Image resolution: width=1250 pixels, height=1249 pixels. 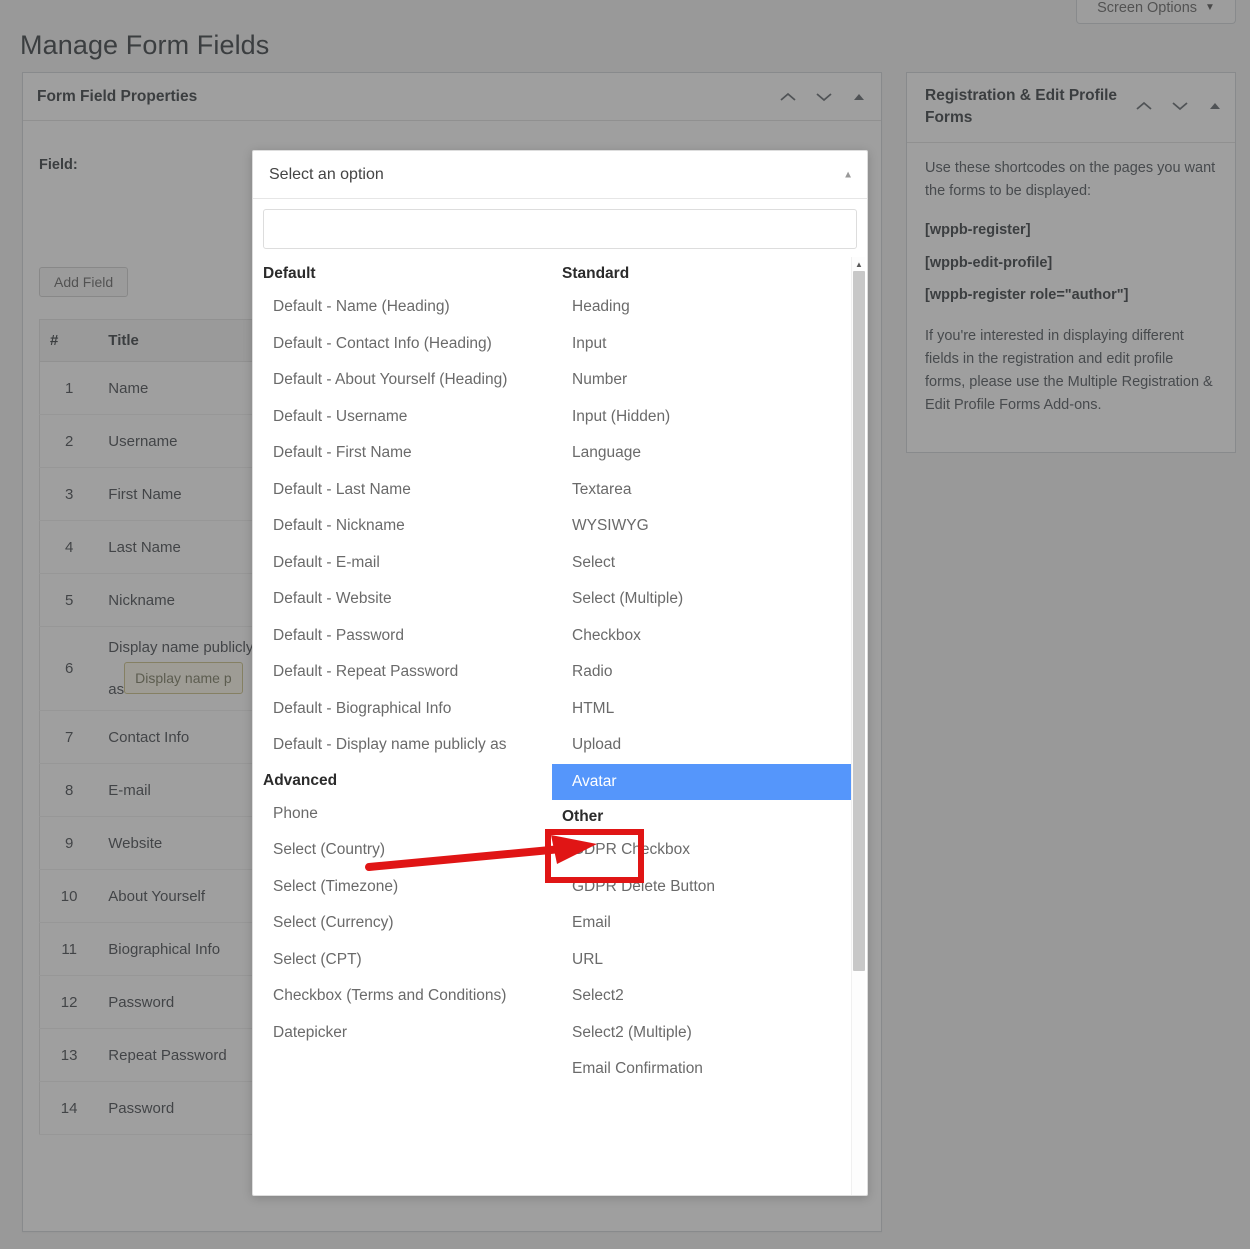 What do you see at coordinates (185, 737) in the screenshot?
I see `row-title: Contact Info` at bounding box center [185, 737].